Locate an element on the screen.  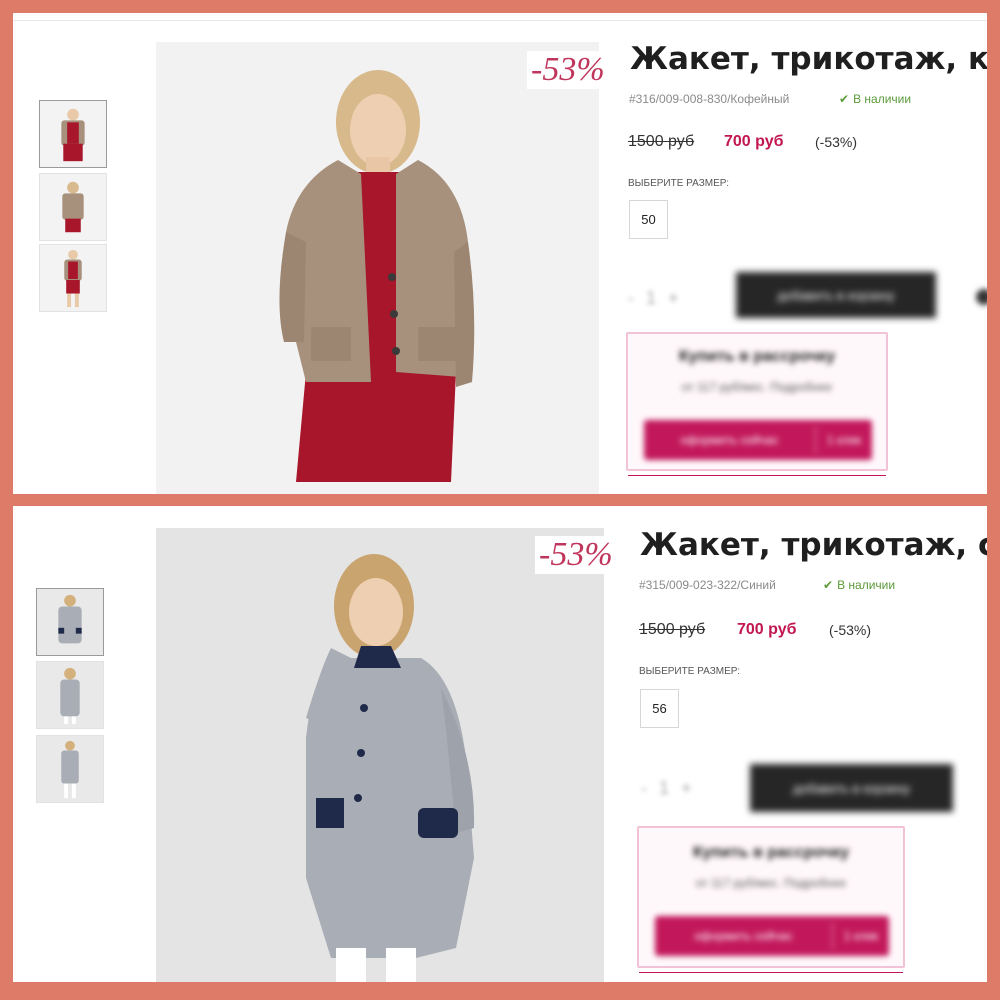
product-sku: #316/009-008-830/Кофейный is located at coordinates (709, 99).